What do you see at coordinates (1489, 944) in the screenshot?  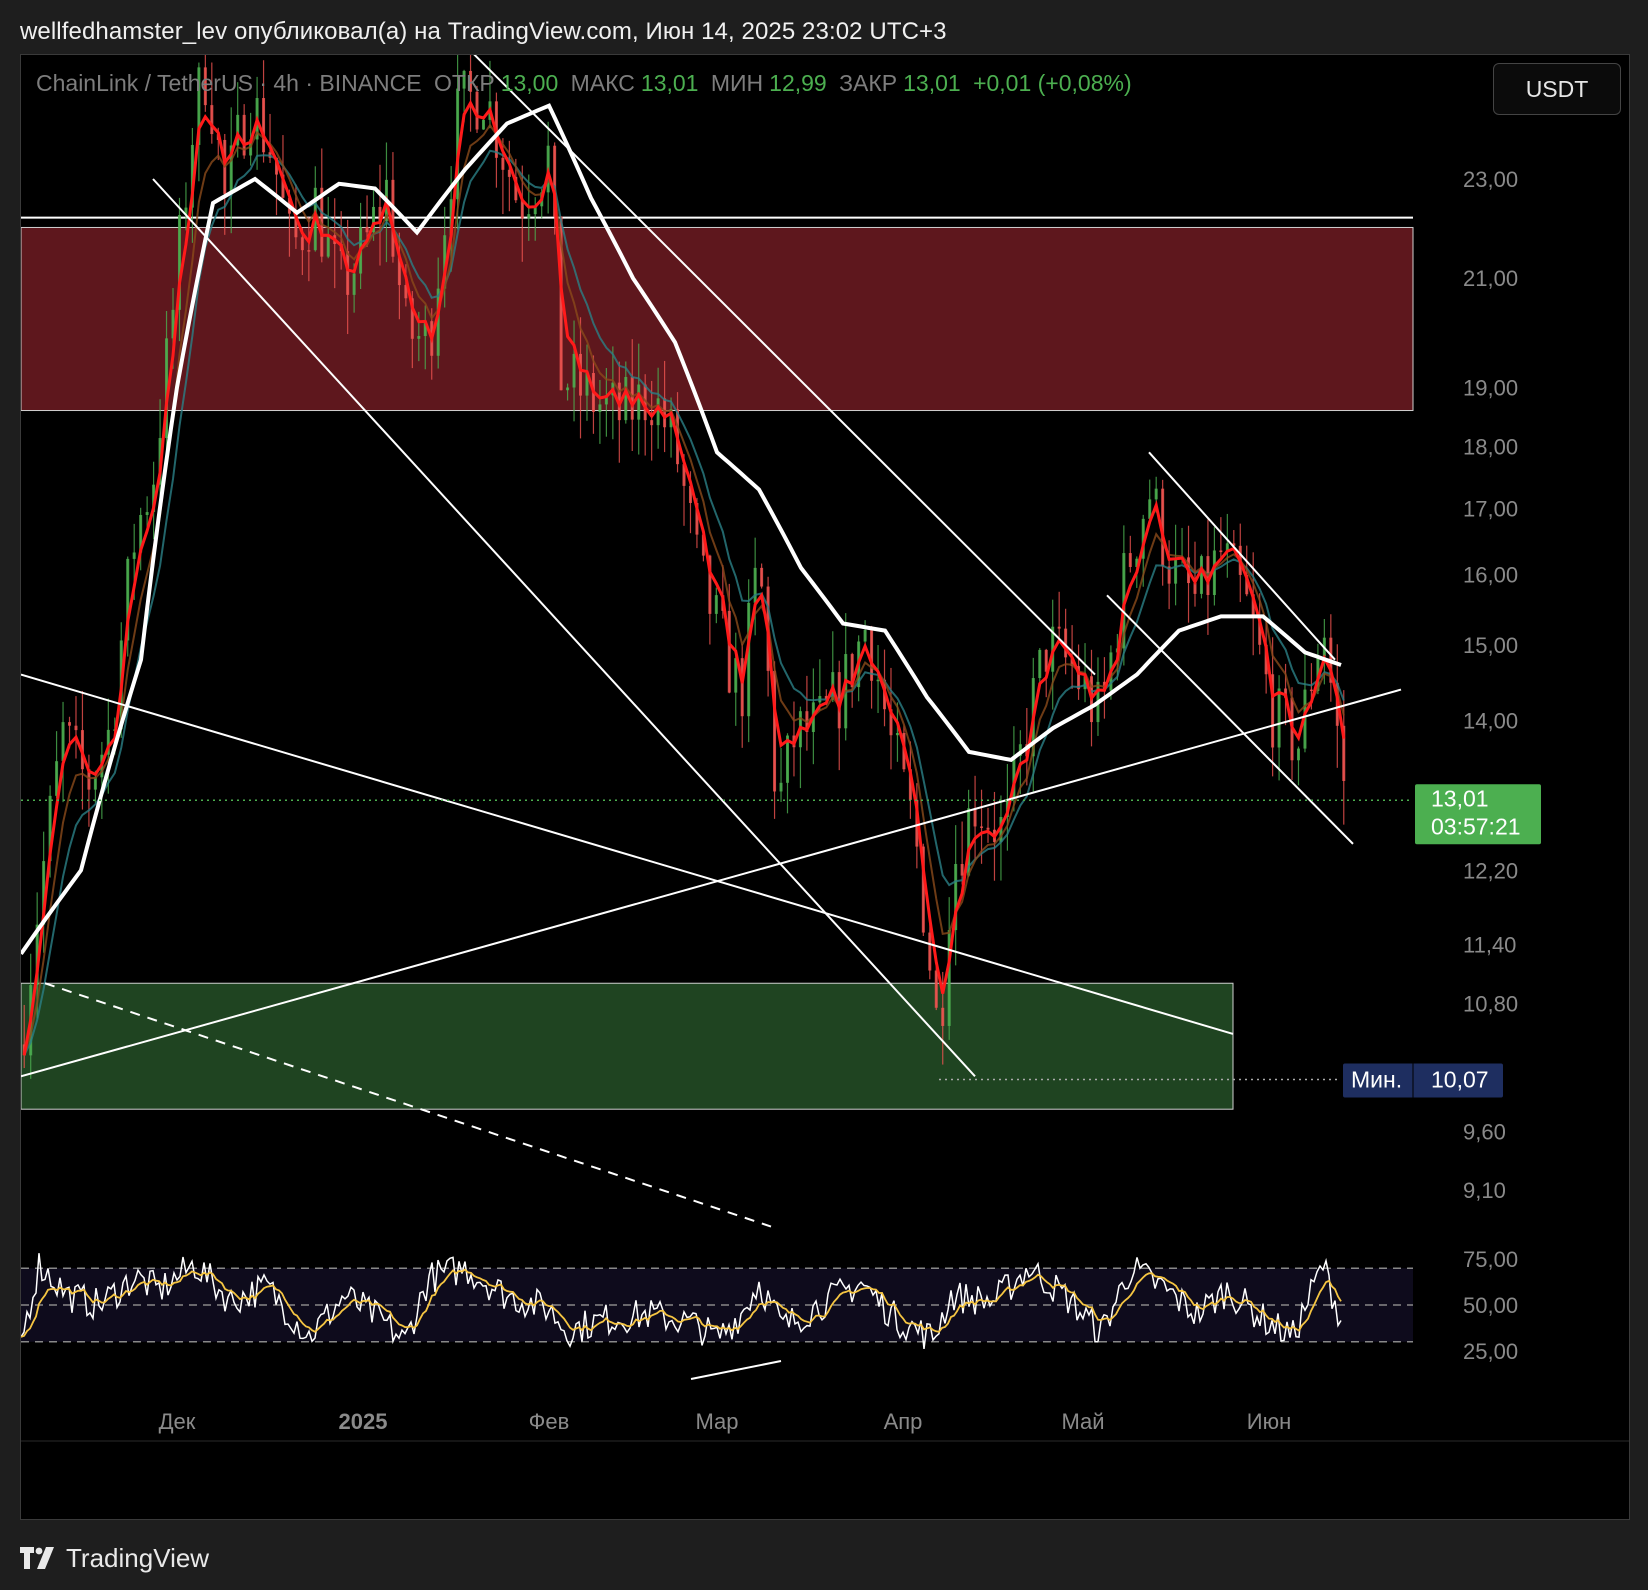 I see `price-axis-tick: 11,40` at bounding box center [1489, 944].